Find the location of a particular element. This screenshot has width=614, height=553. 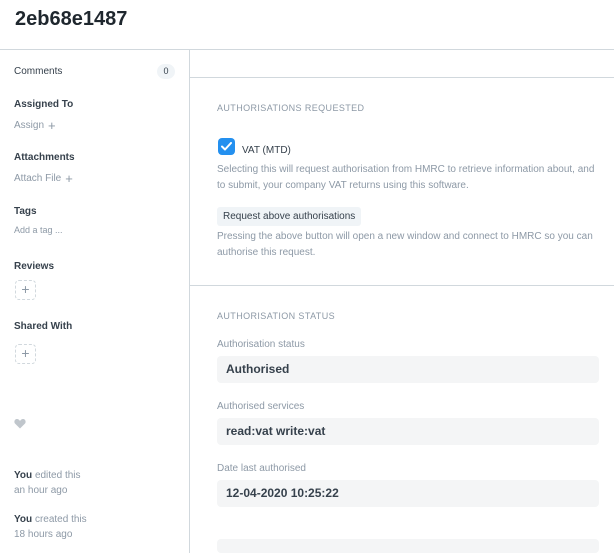

assign-label: Assign is located at coordinates (29, 125).